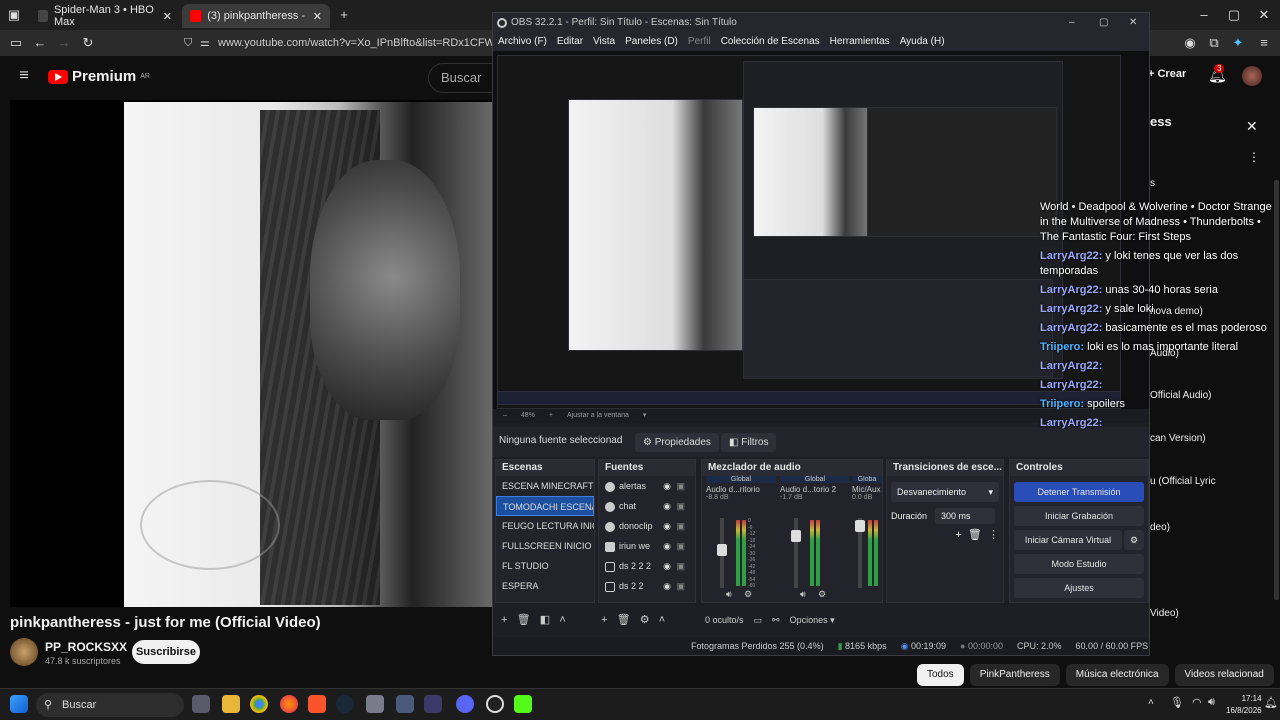 The image size is (1280, 720). I want to click on menu-scene-collection: Colección de Escenas, so click(770, 42).